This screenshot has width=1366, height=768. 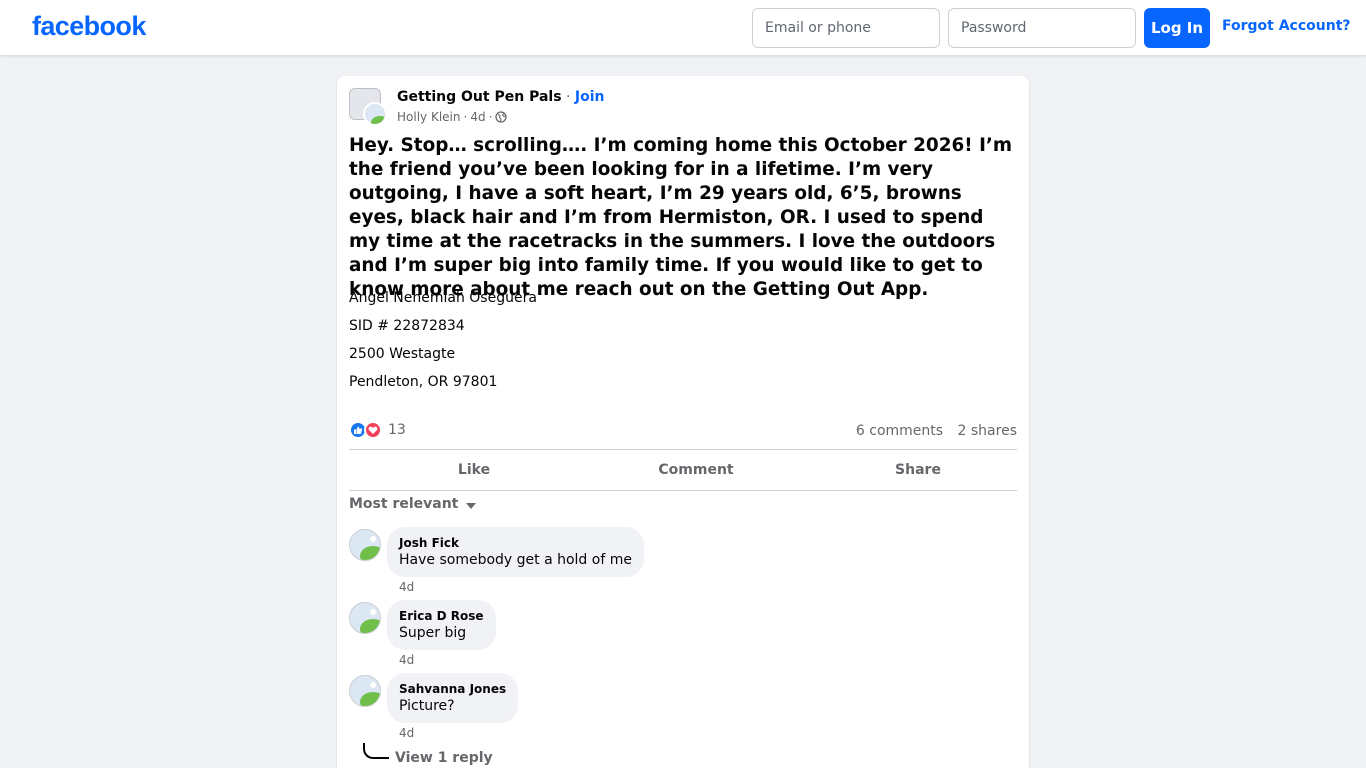 What do you see at coordinates (683, 449) in the screenshot?
I see `divider-top` at bounding box center [683, 449].